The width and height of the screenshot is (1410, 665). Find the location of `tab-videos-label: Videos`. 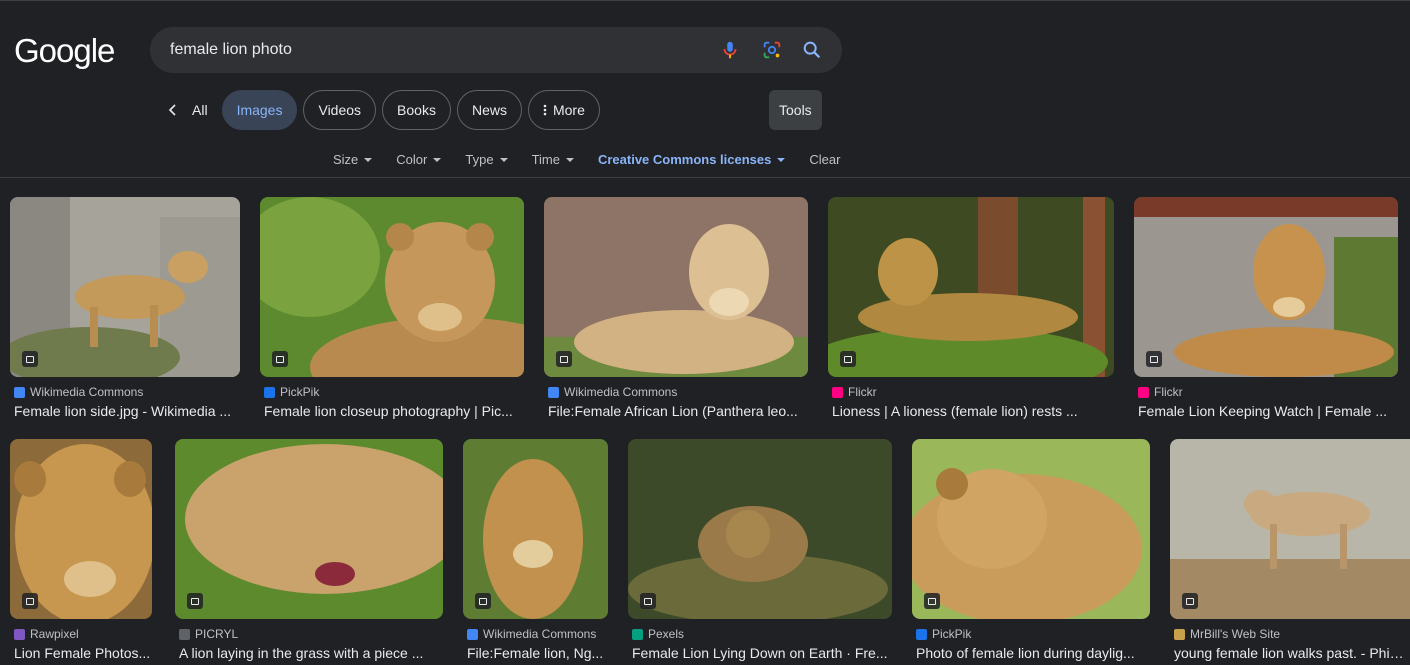

tab-videos-label: Videos is located at coordinates (340, 110).